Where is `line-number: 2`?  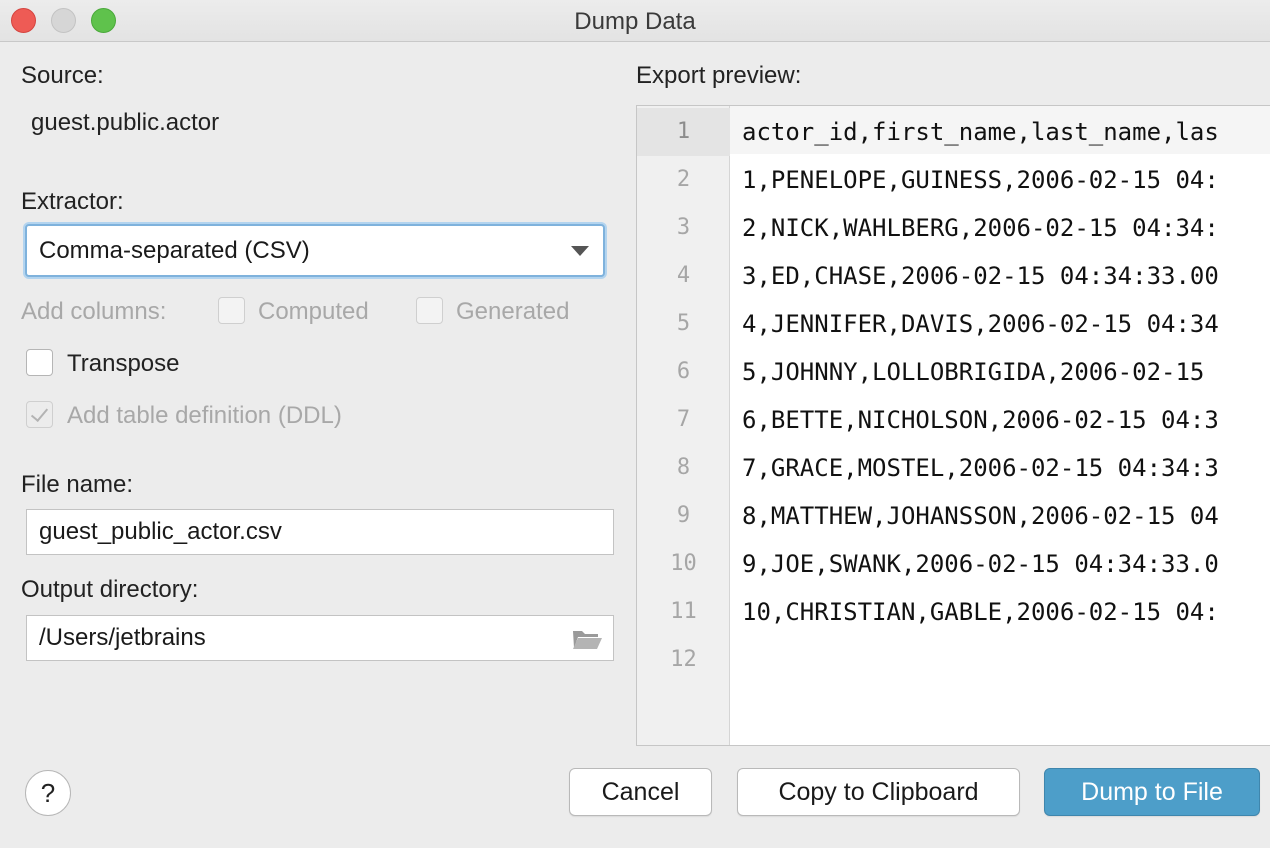 line-number: 2 is located at coordinates (683, 179).